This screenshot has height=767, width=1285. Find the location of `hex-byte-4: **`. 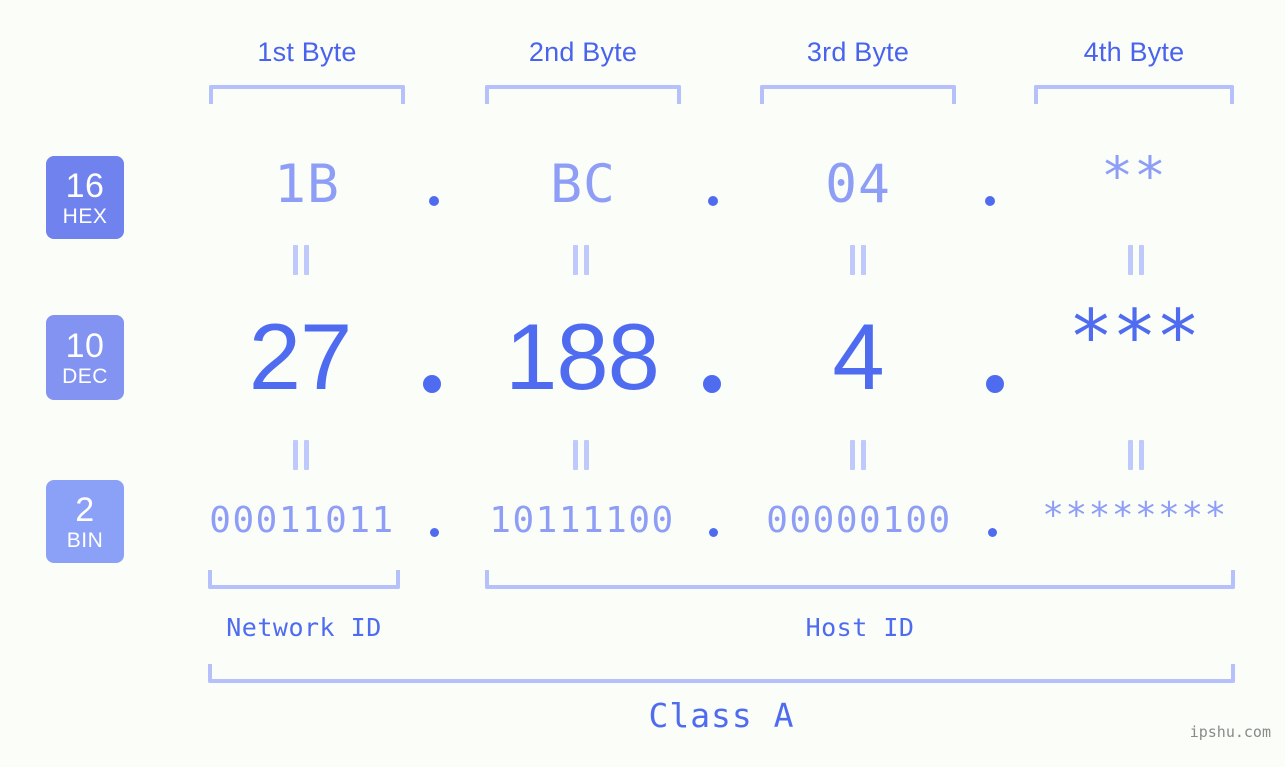

hex-byte-4: ** is located at coordinates (1134, 176).